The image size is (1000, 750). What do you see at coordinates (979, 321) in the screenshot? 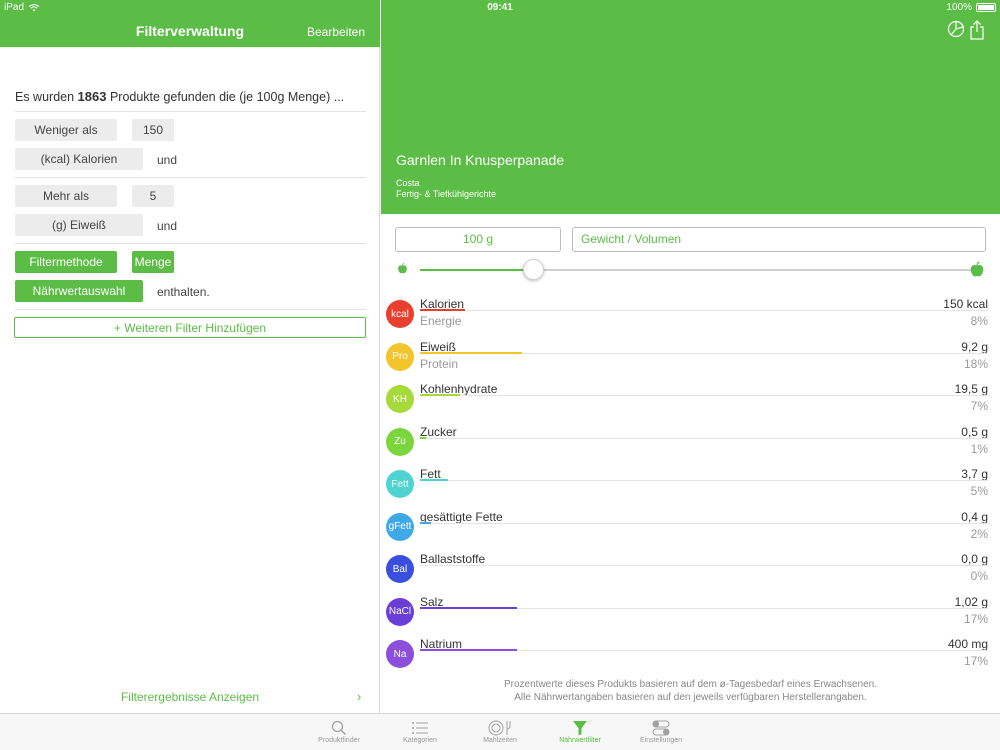
I see `nutrient-percent: 8%` at bounding box center [979, 321].